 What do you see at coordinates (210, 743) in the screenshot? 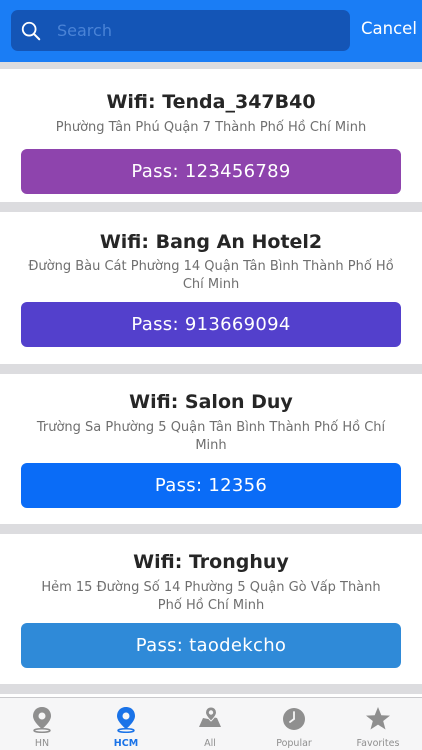
I see `tab-label: All` at bounding box center [210, 743].